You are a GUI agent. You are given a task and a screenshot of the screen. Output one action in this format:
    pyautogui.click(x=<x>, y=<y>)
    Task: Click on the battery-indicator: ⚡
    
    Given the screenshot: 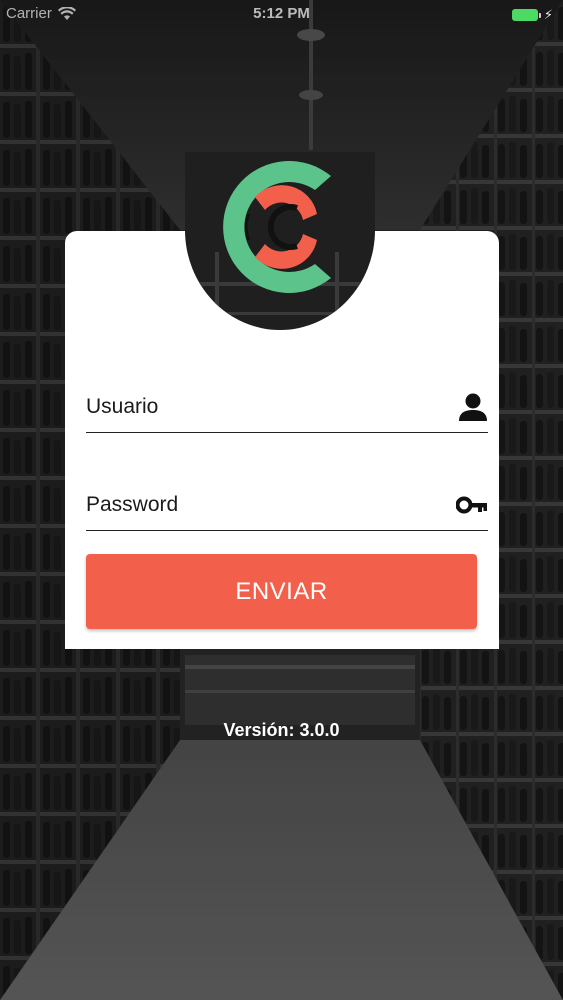 What is the action you would take?
    pyautogui.click(x=532, y=15)
    